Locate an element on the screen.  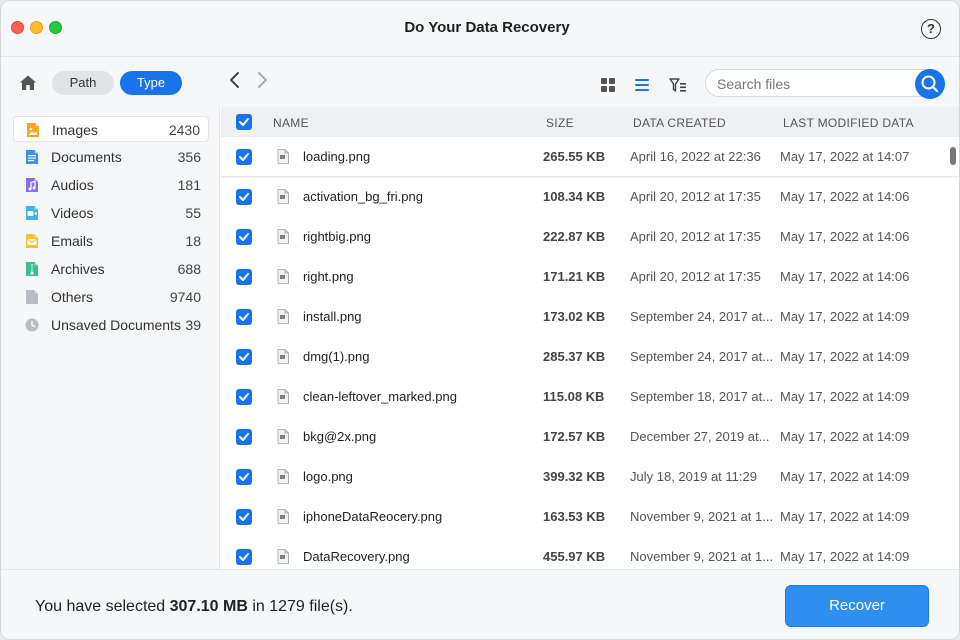
file-name: activation_bg_fri.png is located at coordinates (363, 196).